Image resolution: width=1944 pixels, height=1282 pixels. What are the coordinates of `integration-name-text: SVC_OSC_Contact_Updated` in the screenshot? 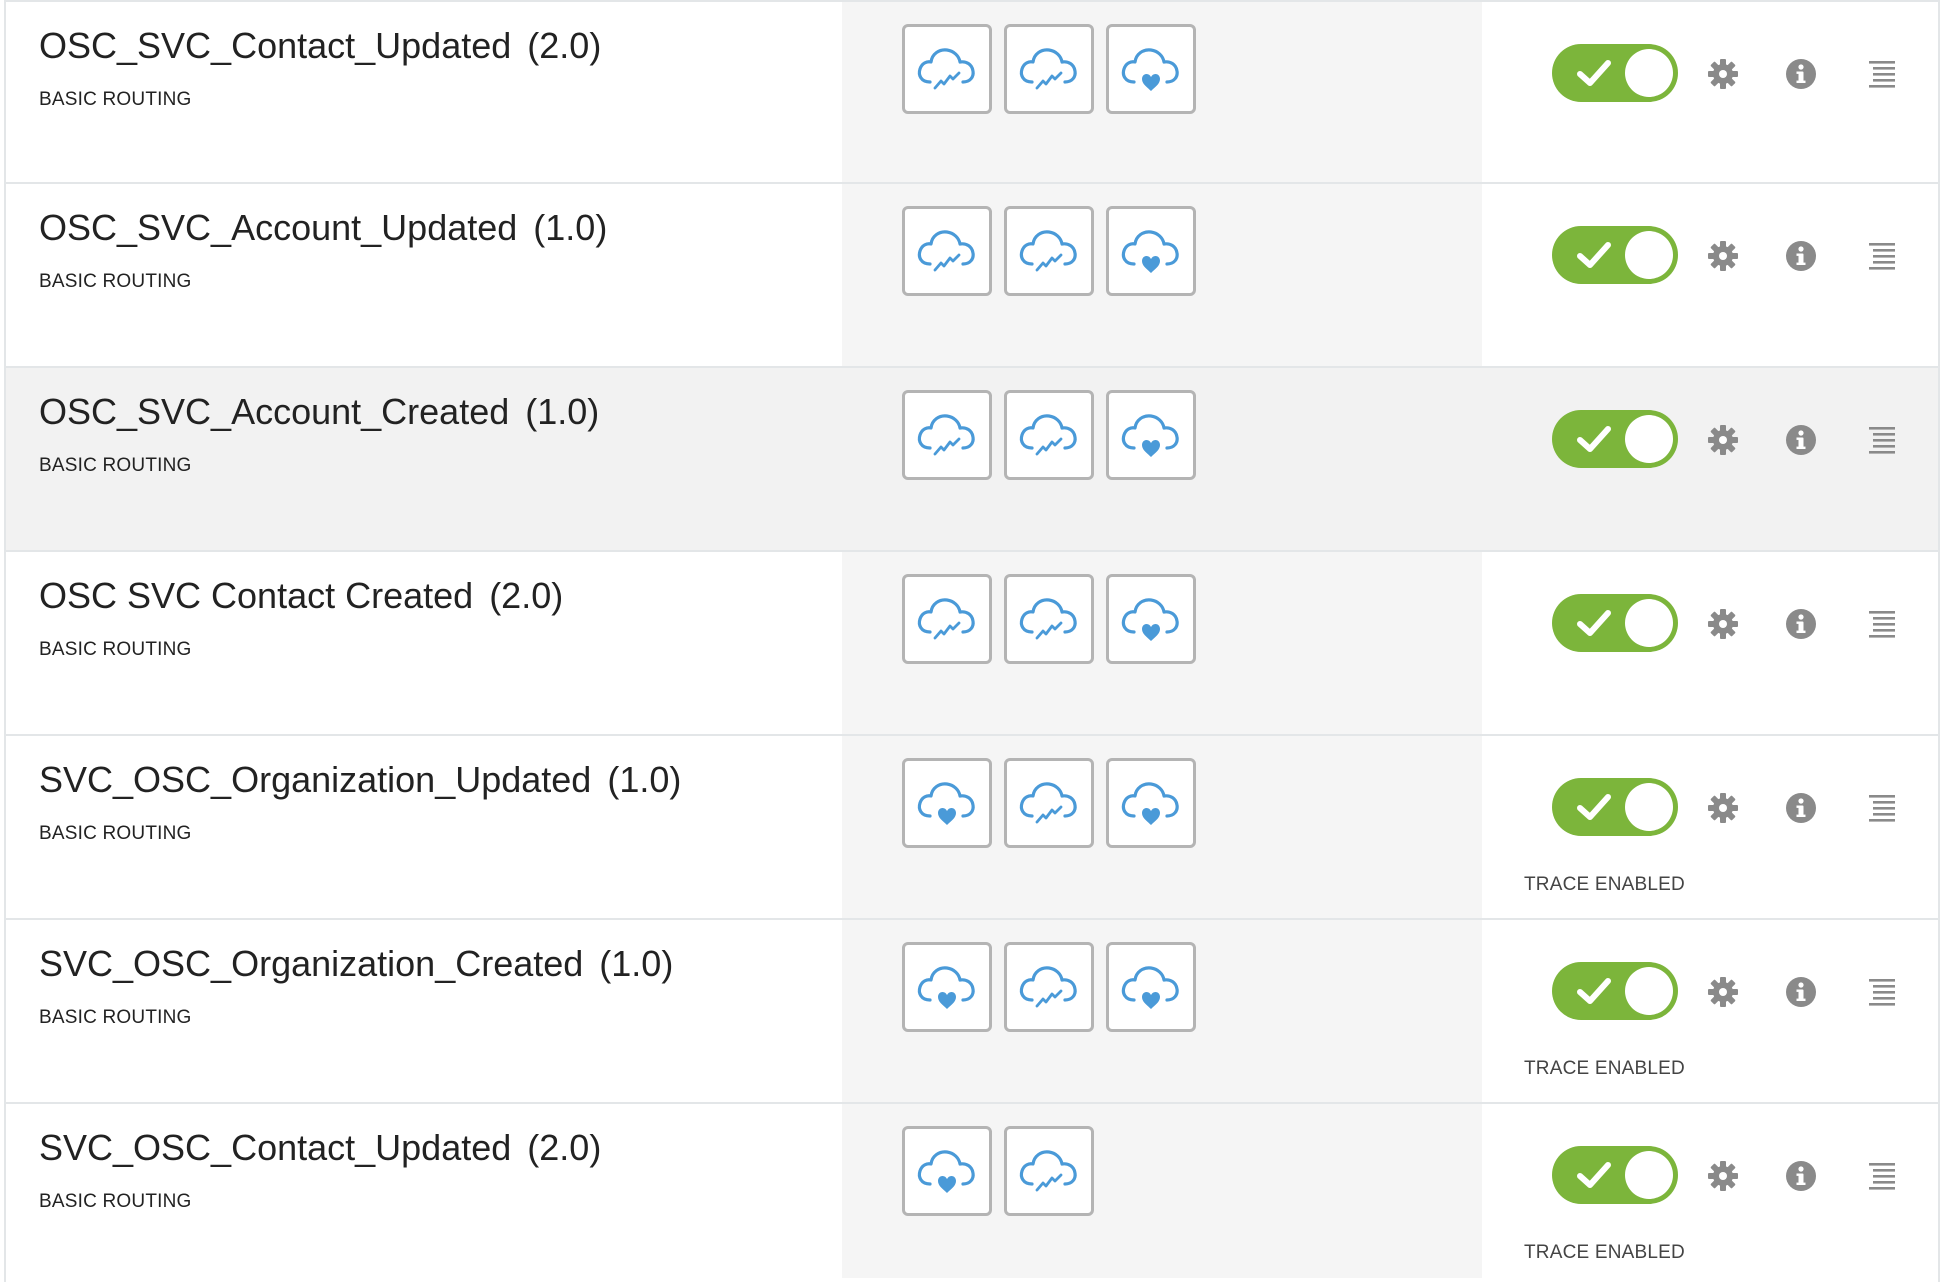 It's located at (275, 1147).